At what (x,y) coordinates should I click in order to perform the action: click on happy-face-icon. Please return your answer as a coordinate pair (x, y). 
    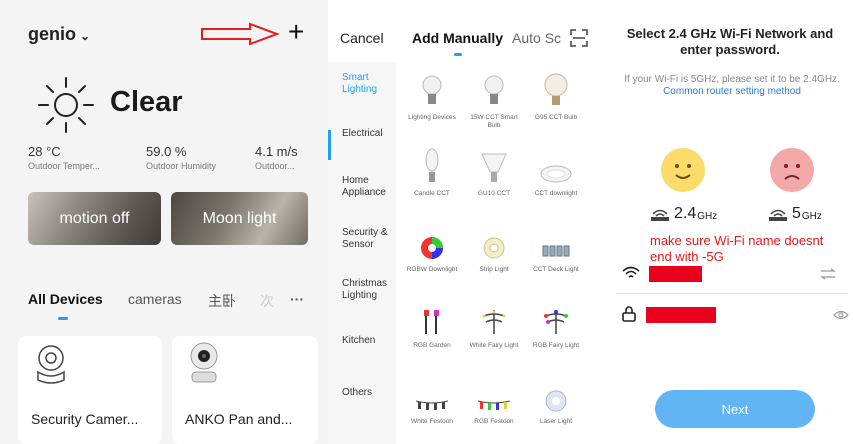
    Looking at the image, I should click on (683, 170).